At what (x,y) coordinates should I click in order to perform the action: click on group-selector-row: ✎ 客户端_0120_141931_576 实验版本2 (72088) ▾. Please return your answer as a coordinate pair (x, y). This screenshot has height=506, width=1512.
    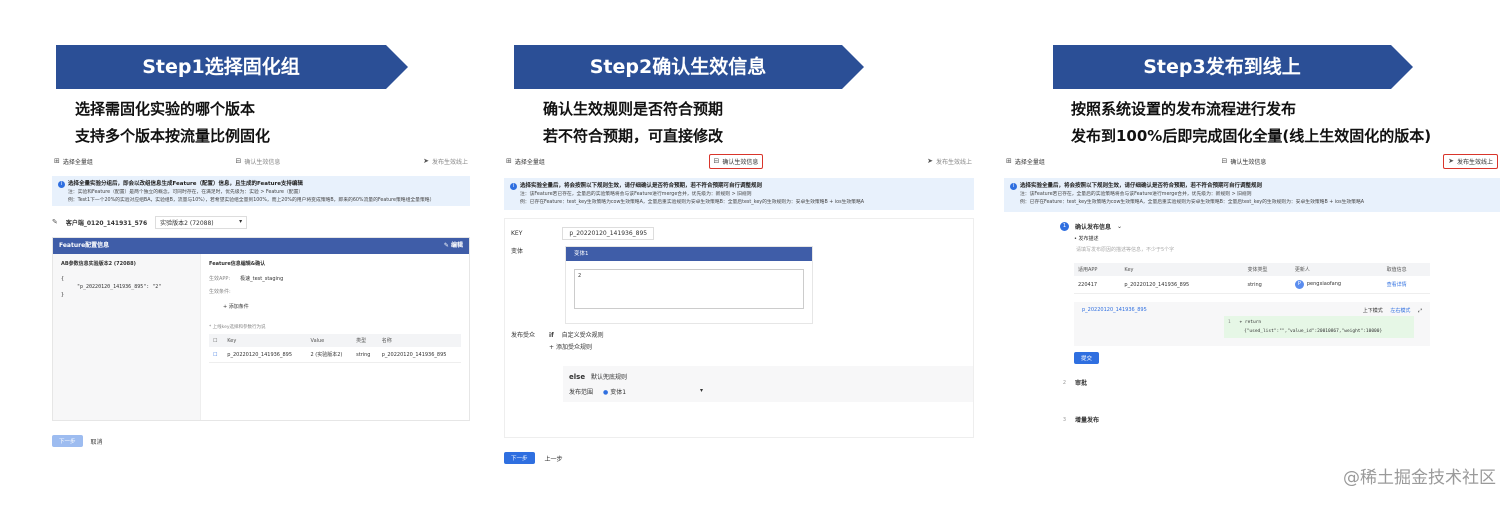
    Looking at the image, I should click on (261, 222).